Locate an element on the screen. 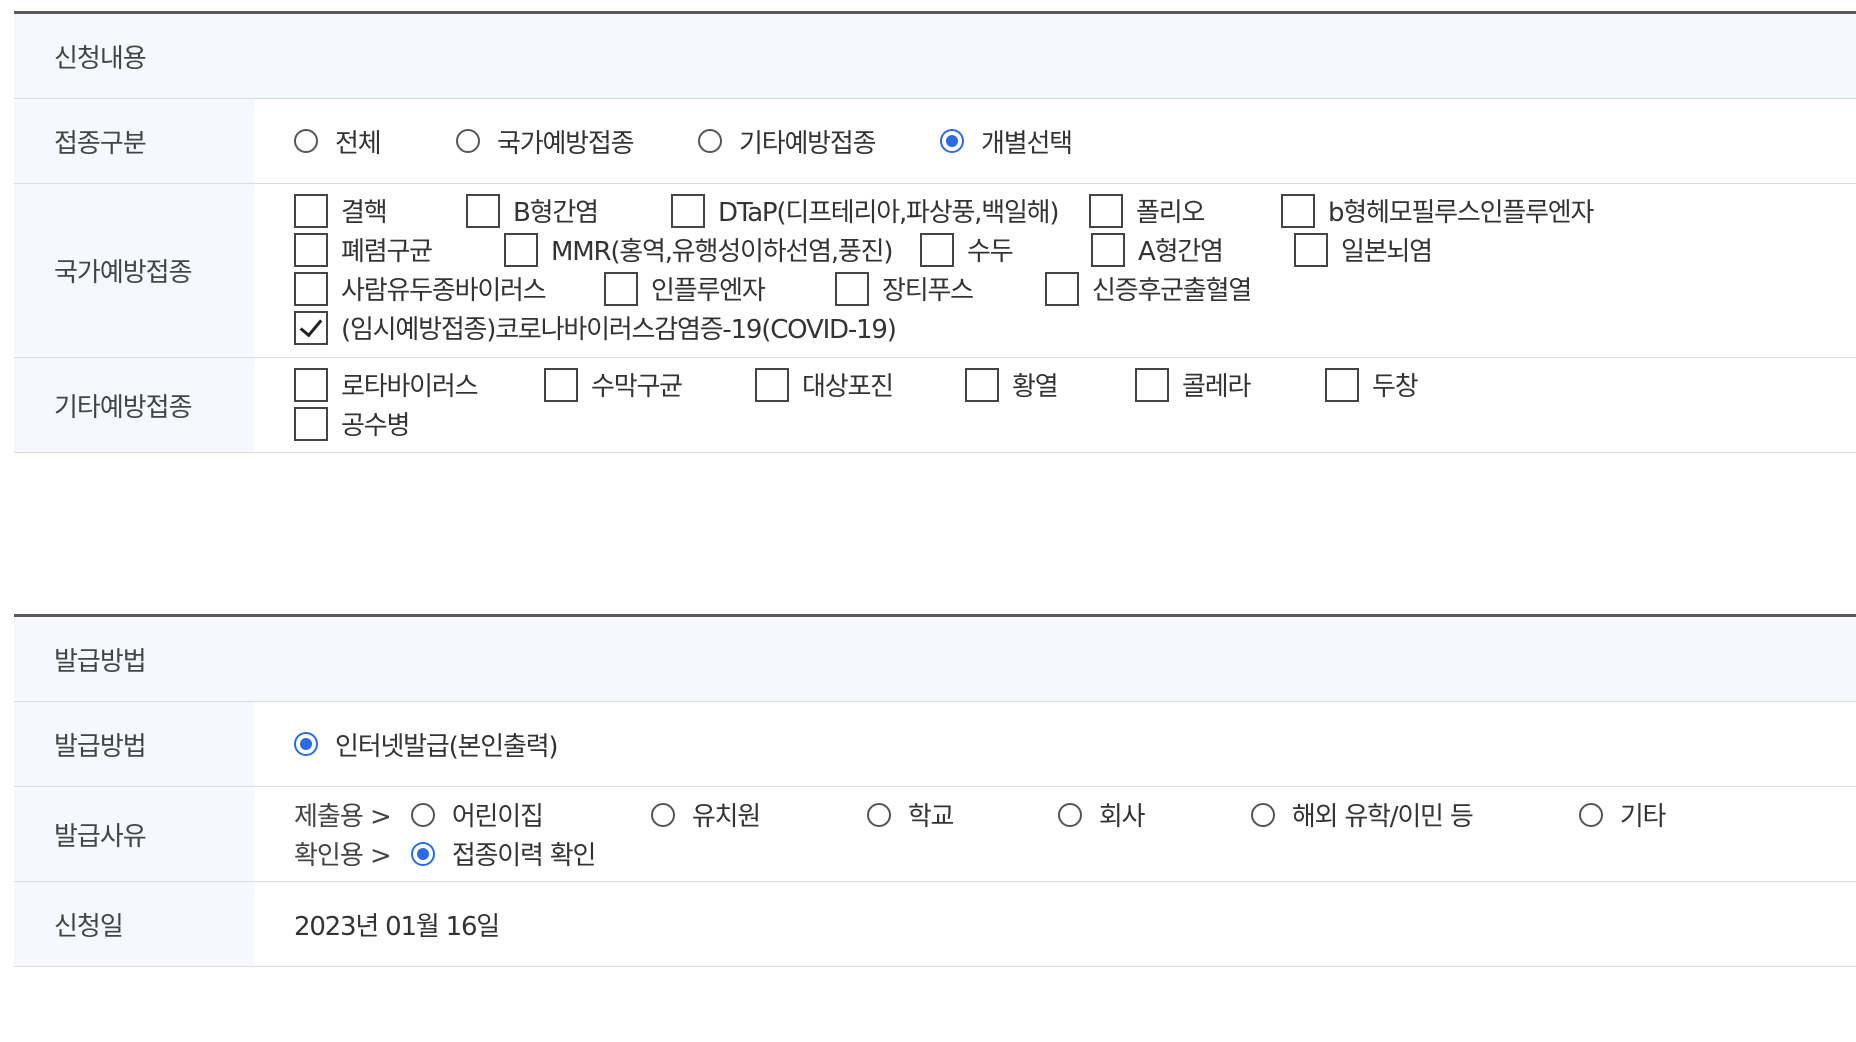 This screenshot has width=1856, height=1042. checkbox-yellow-fever: 황열 is located at coordinates (1050, 384).